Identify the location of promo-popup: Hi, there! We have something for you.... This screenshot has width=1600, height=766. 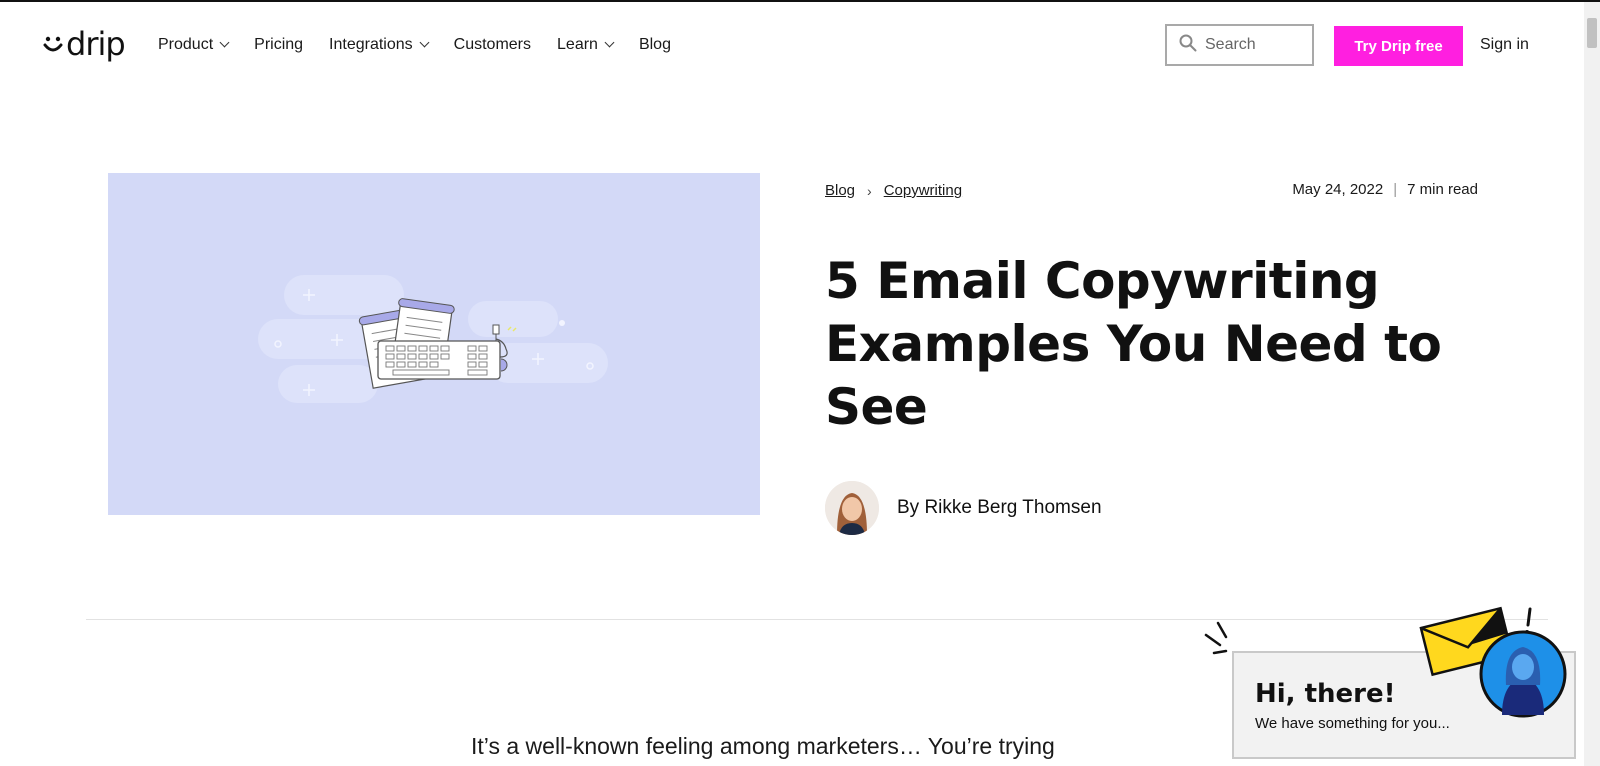
(1404, 705).